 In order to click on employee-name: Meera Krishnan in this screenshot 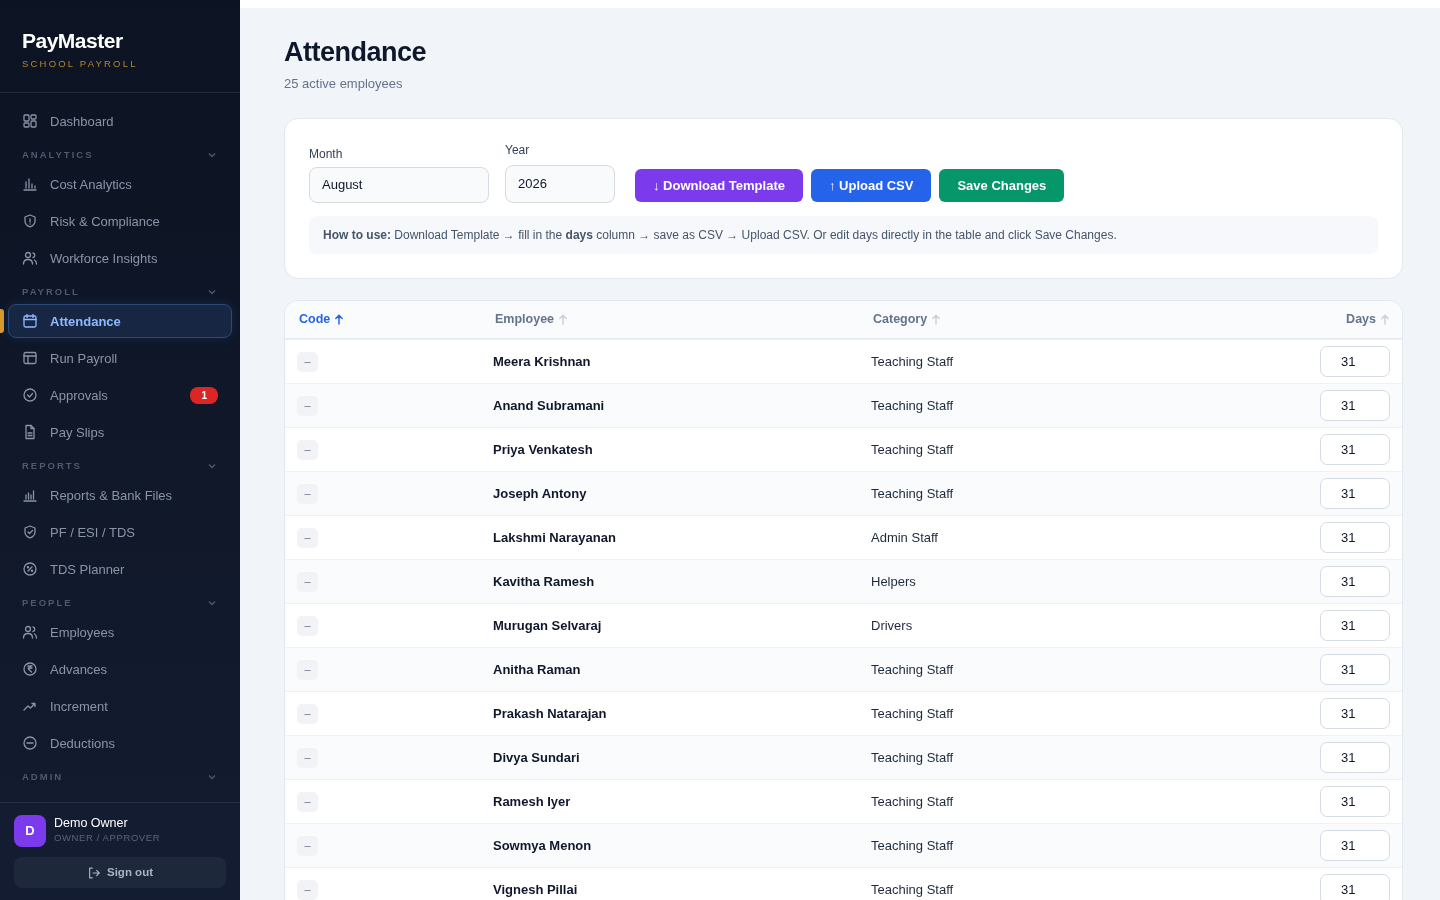, I will do `click(542, 361)`.